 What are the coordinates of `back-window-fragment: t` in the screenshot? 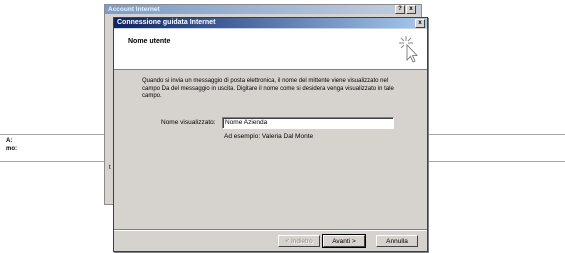 It's located at (110, 168).